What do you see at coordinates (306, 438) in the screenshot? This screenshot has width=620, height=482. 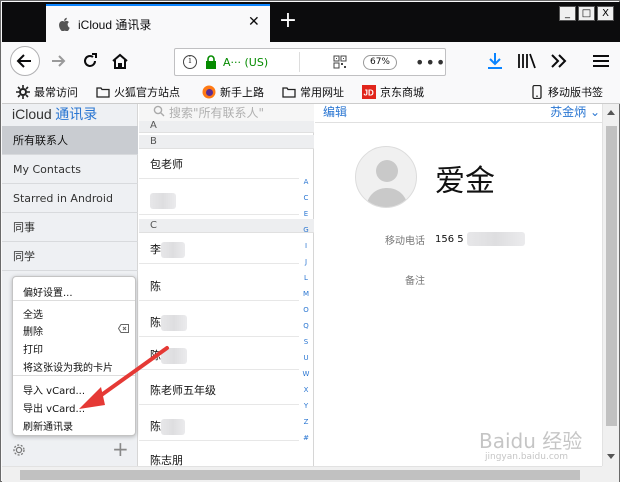 I see `index-letter: #` at bounding box center [306, 438].